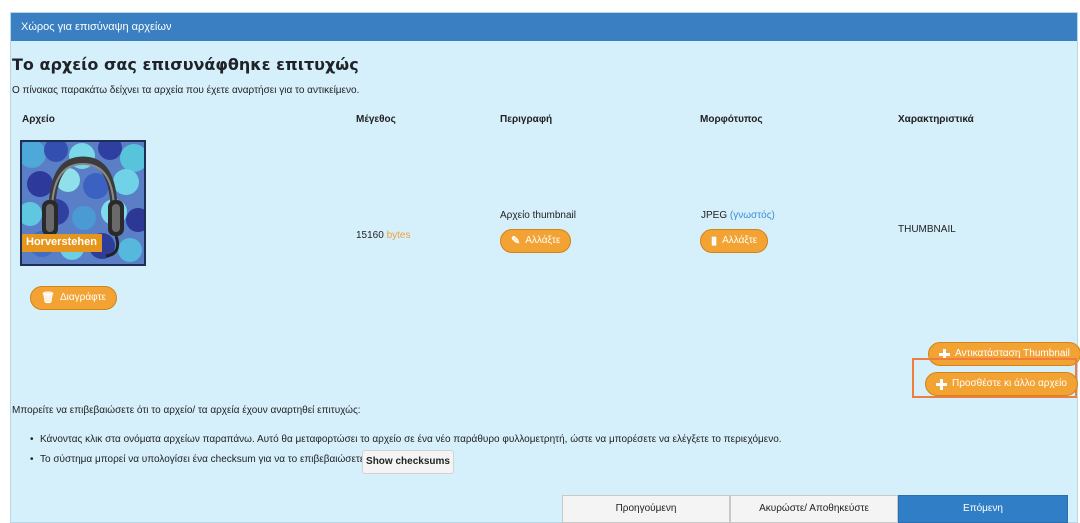  Describe the element at coordinates (543, 240) in the screenshot. I see `change-description-label: Αλλάξτε` at that location.